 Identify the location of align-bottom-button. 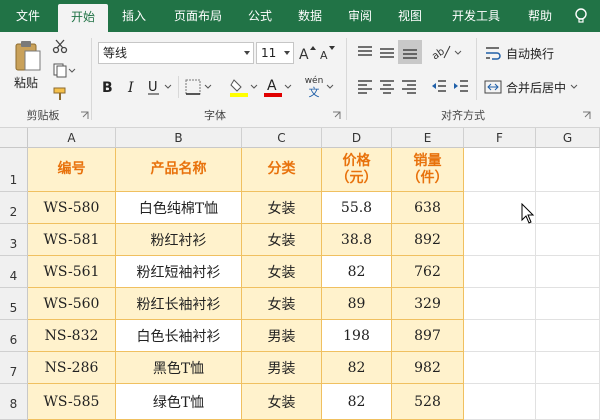
(410, 52).